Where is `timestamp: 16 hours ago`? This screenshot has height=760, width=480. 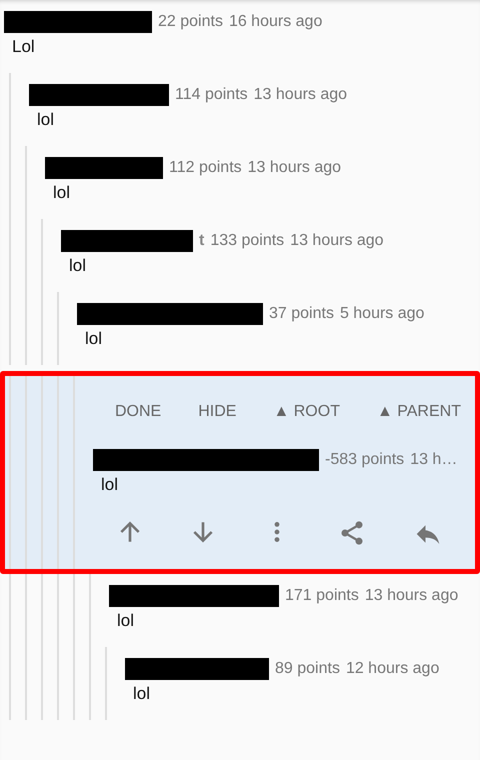
timestamp: 16 hours ago is located at coordinates (275, 22).